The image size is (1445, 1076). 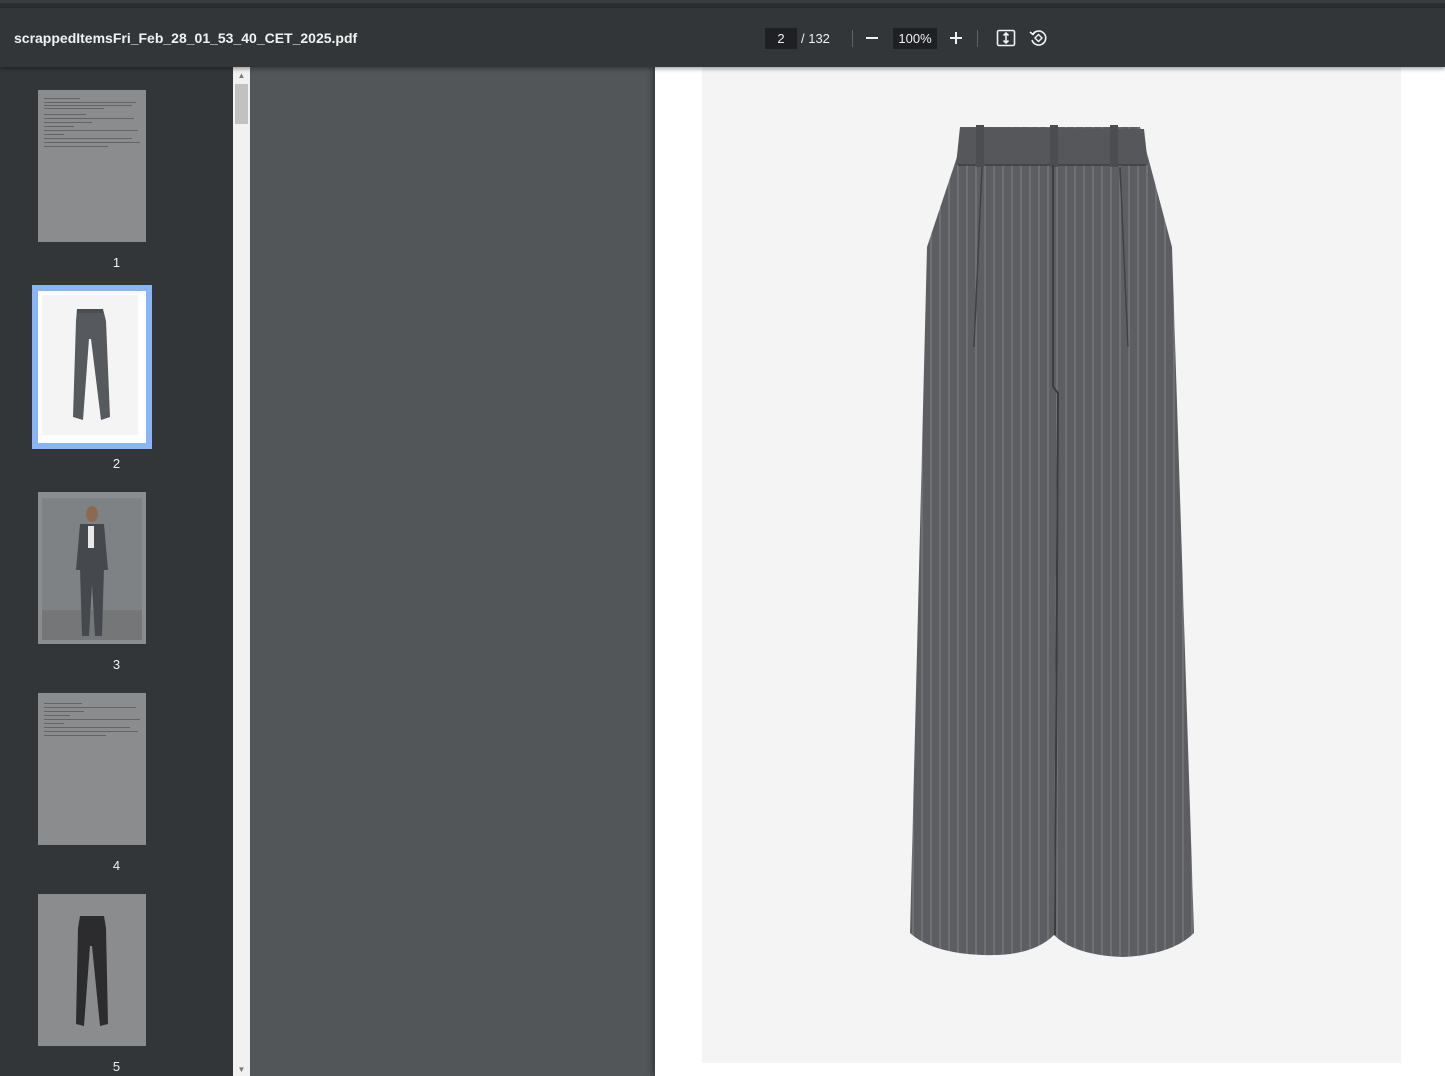 I want to click on minus-icon, so click(x=872, y=38).